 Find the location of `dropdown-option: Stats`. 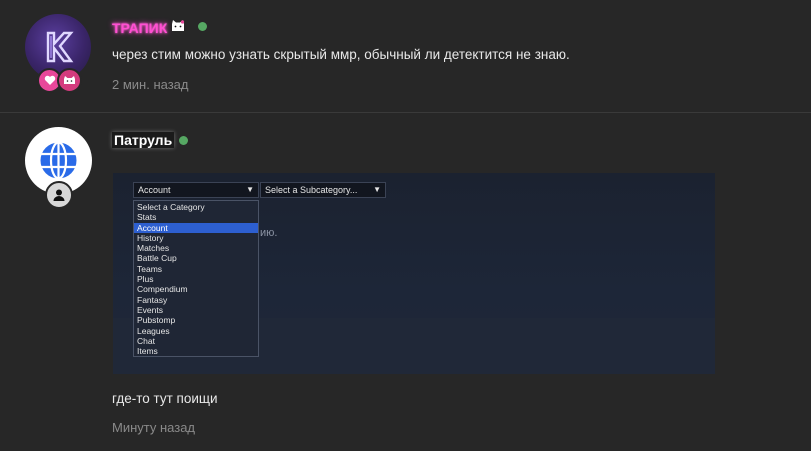

dropdown-option: Stats is located at coordinates (147, 217).